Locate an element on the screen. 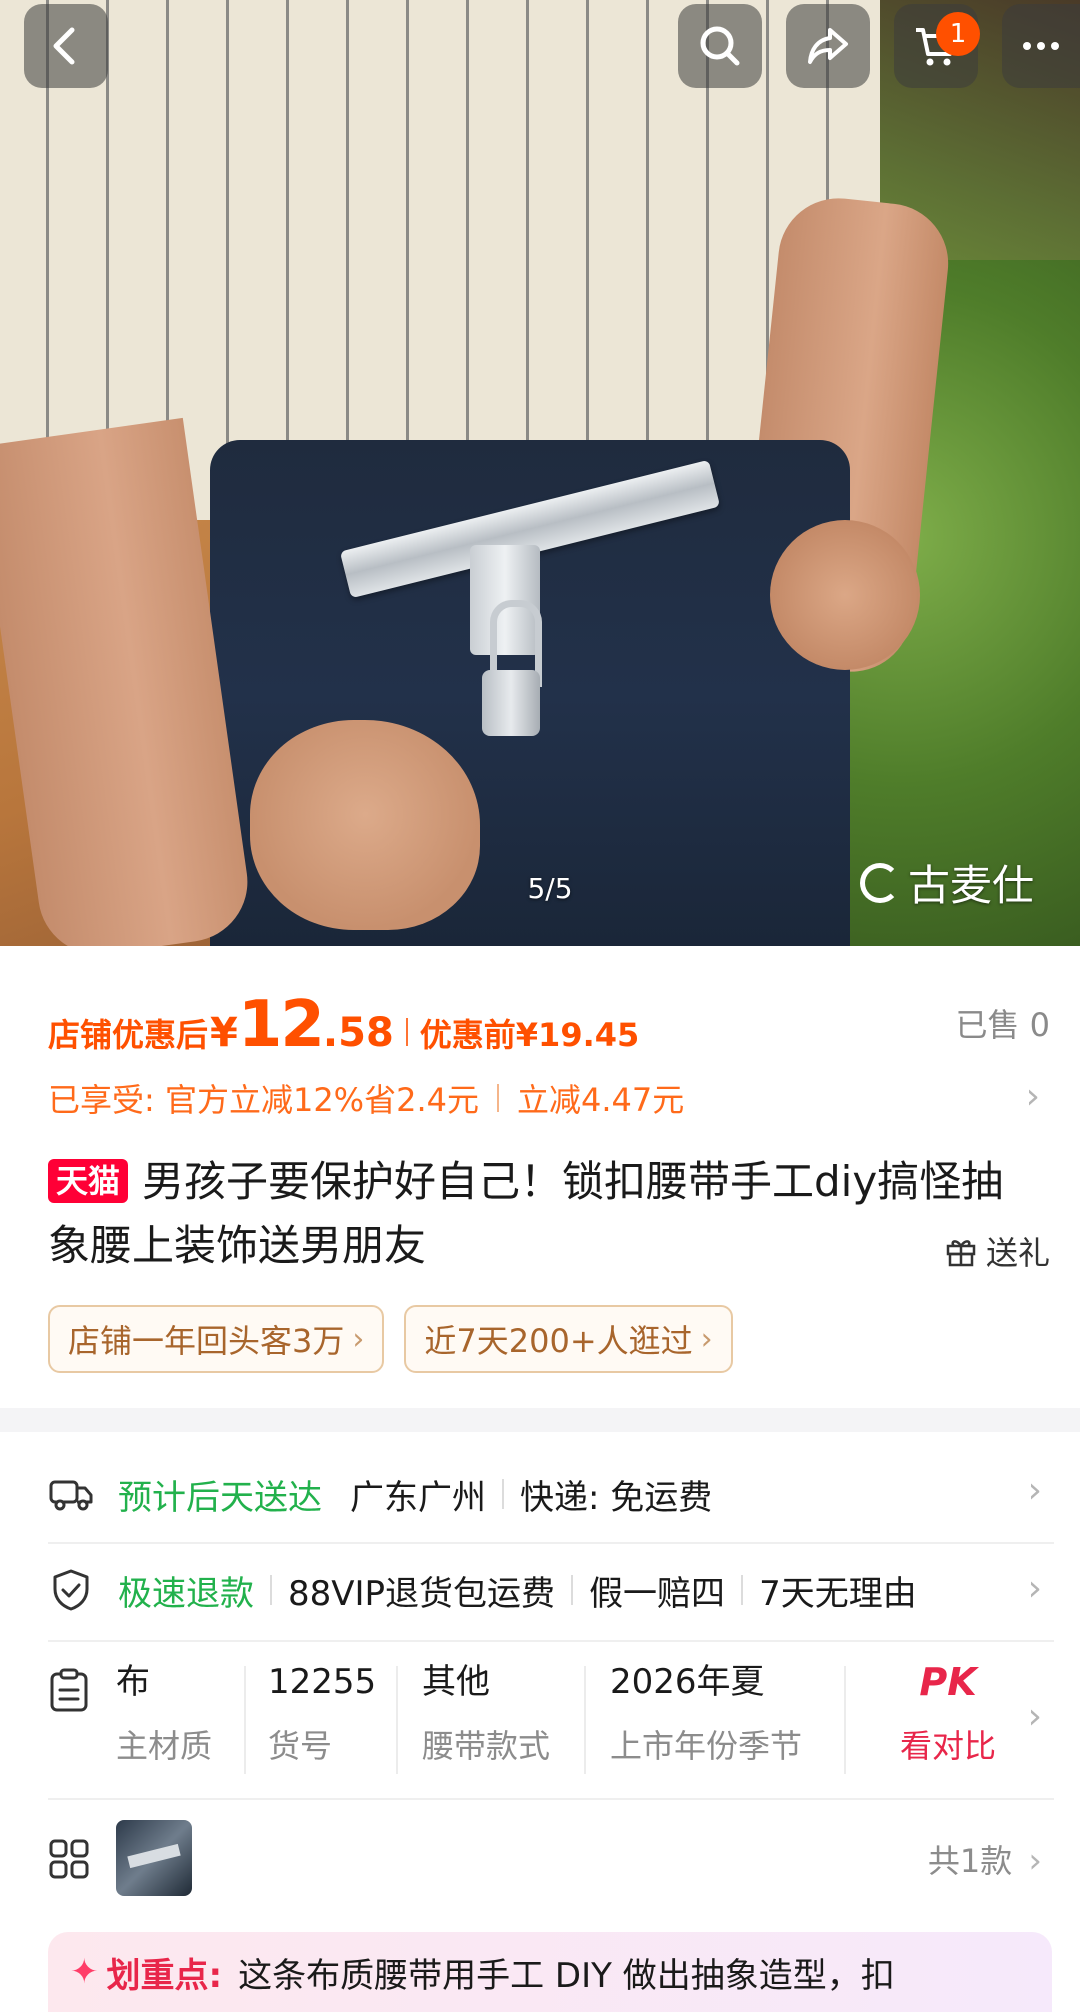 The image size is (1080, 2012). share-icon is located at coordinates (828, 46).